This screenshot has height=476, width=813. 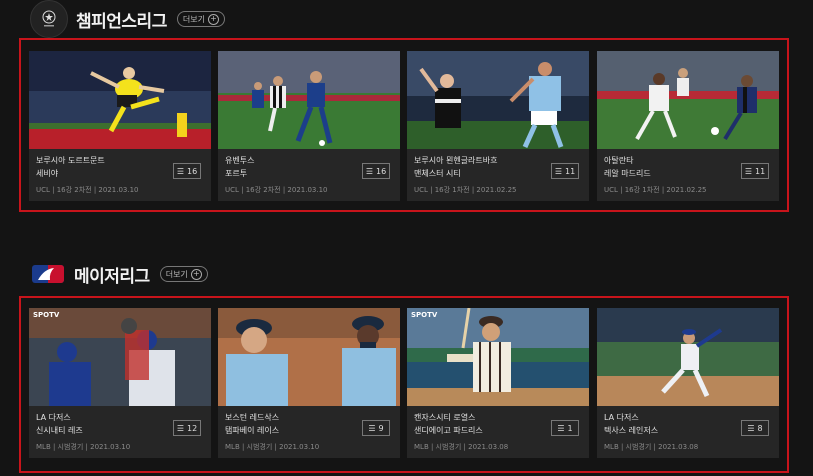 What do you see at coordinates (627, 173) in the screenshot?
I see `match-opponent: 레알 마드리드` at bounding box center [627, 173].